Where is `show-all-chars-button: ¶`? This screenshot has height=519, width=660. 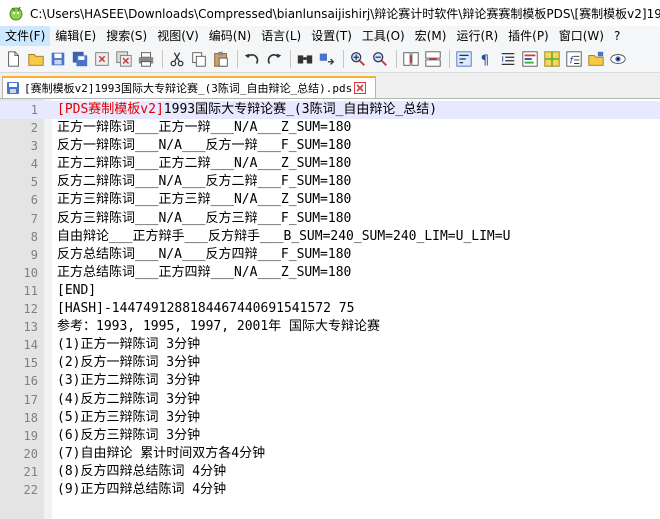 show-all-chars-button: ¶ is located at coordinates (486, 59).